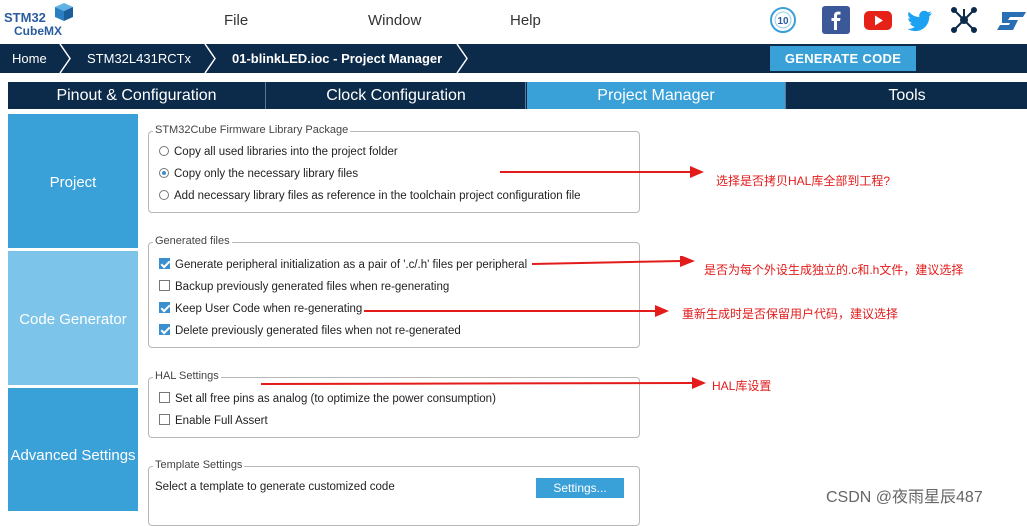 The height and width of the screenshot is (526, 1027). Describe the element at coordinates (394, 20) in the screenshot. I see `menu-window: Window` at that location.